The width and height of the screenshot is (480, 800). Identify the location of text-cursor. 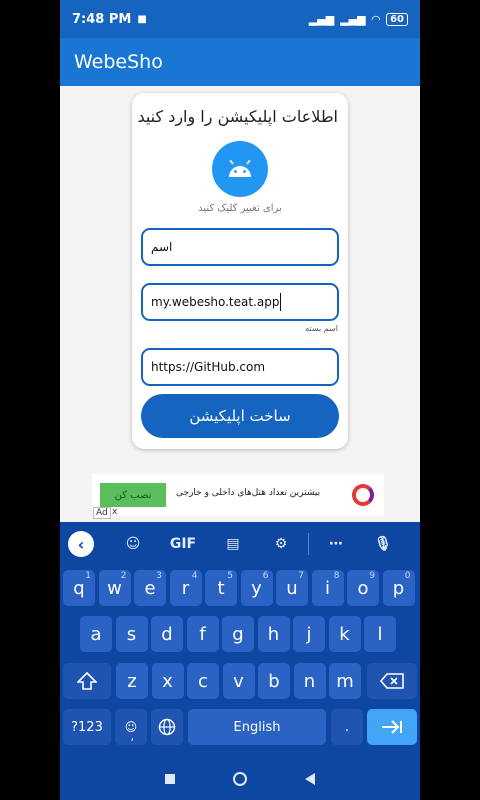
(281, 302).